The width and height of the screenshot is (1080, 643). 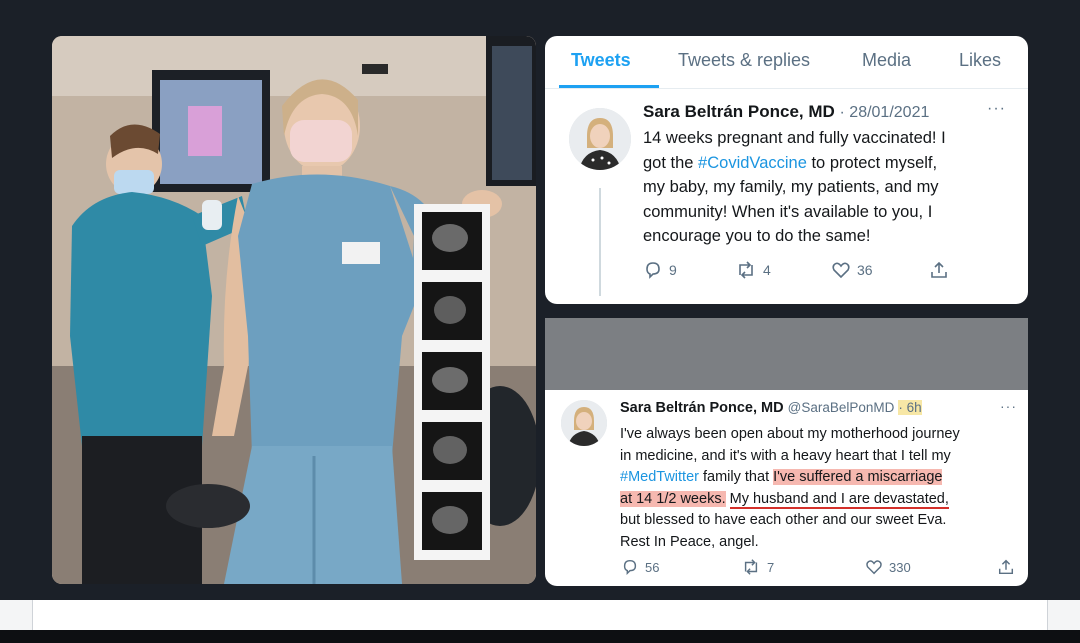 I want to click on retweet-button: 4, so click(x=753, y=270).